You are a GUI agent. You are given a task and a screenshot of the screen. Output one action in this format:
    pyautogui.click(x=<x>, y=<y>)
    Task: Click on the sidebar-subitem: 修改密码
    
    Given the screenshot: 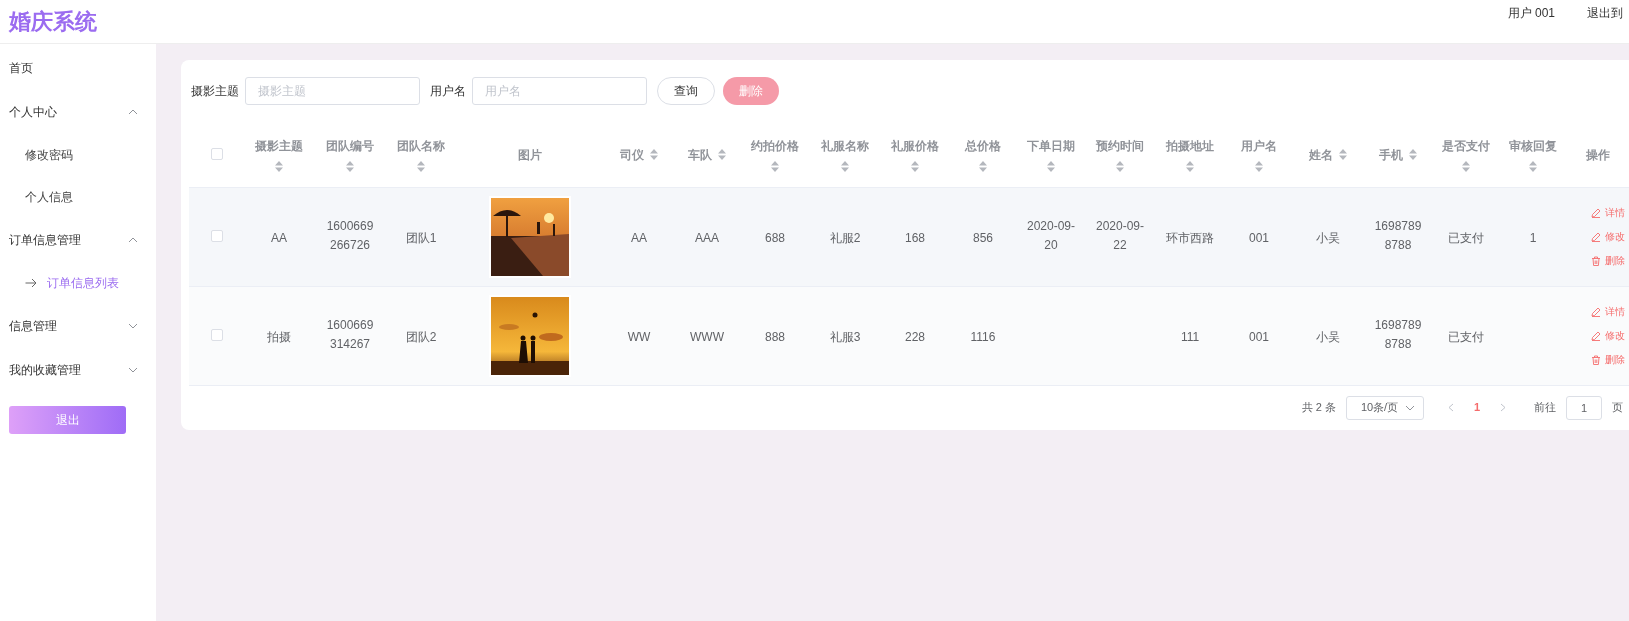 What is the action you would take?
    pyautogui.click(x=78, y=155)
    